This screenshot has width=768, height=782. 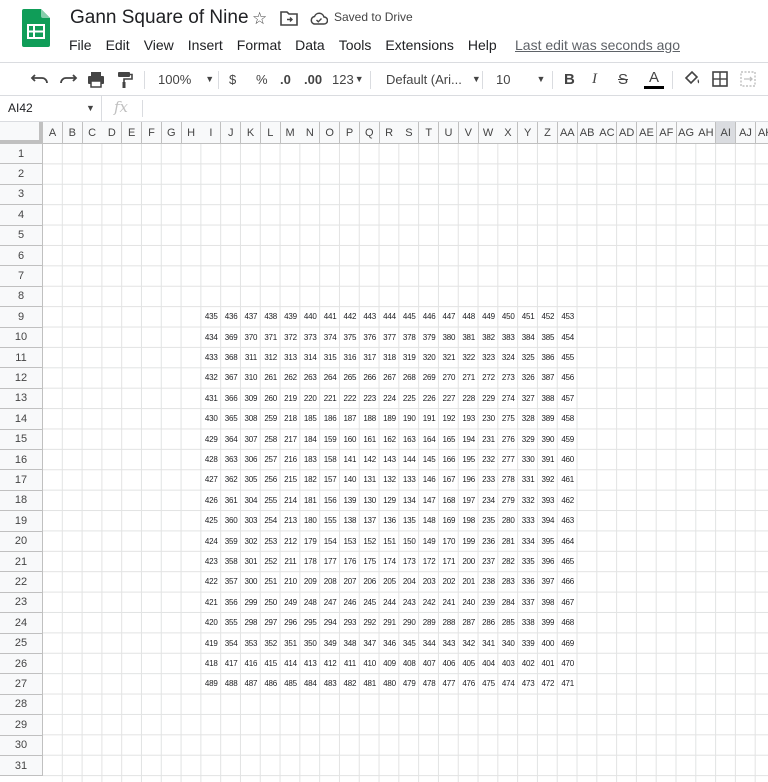 I want to click on cell-value: 303, so click(x=251, y=521).